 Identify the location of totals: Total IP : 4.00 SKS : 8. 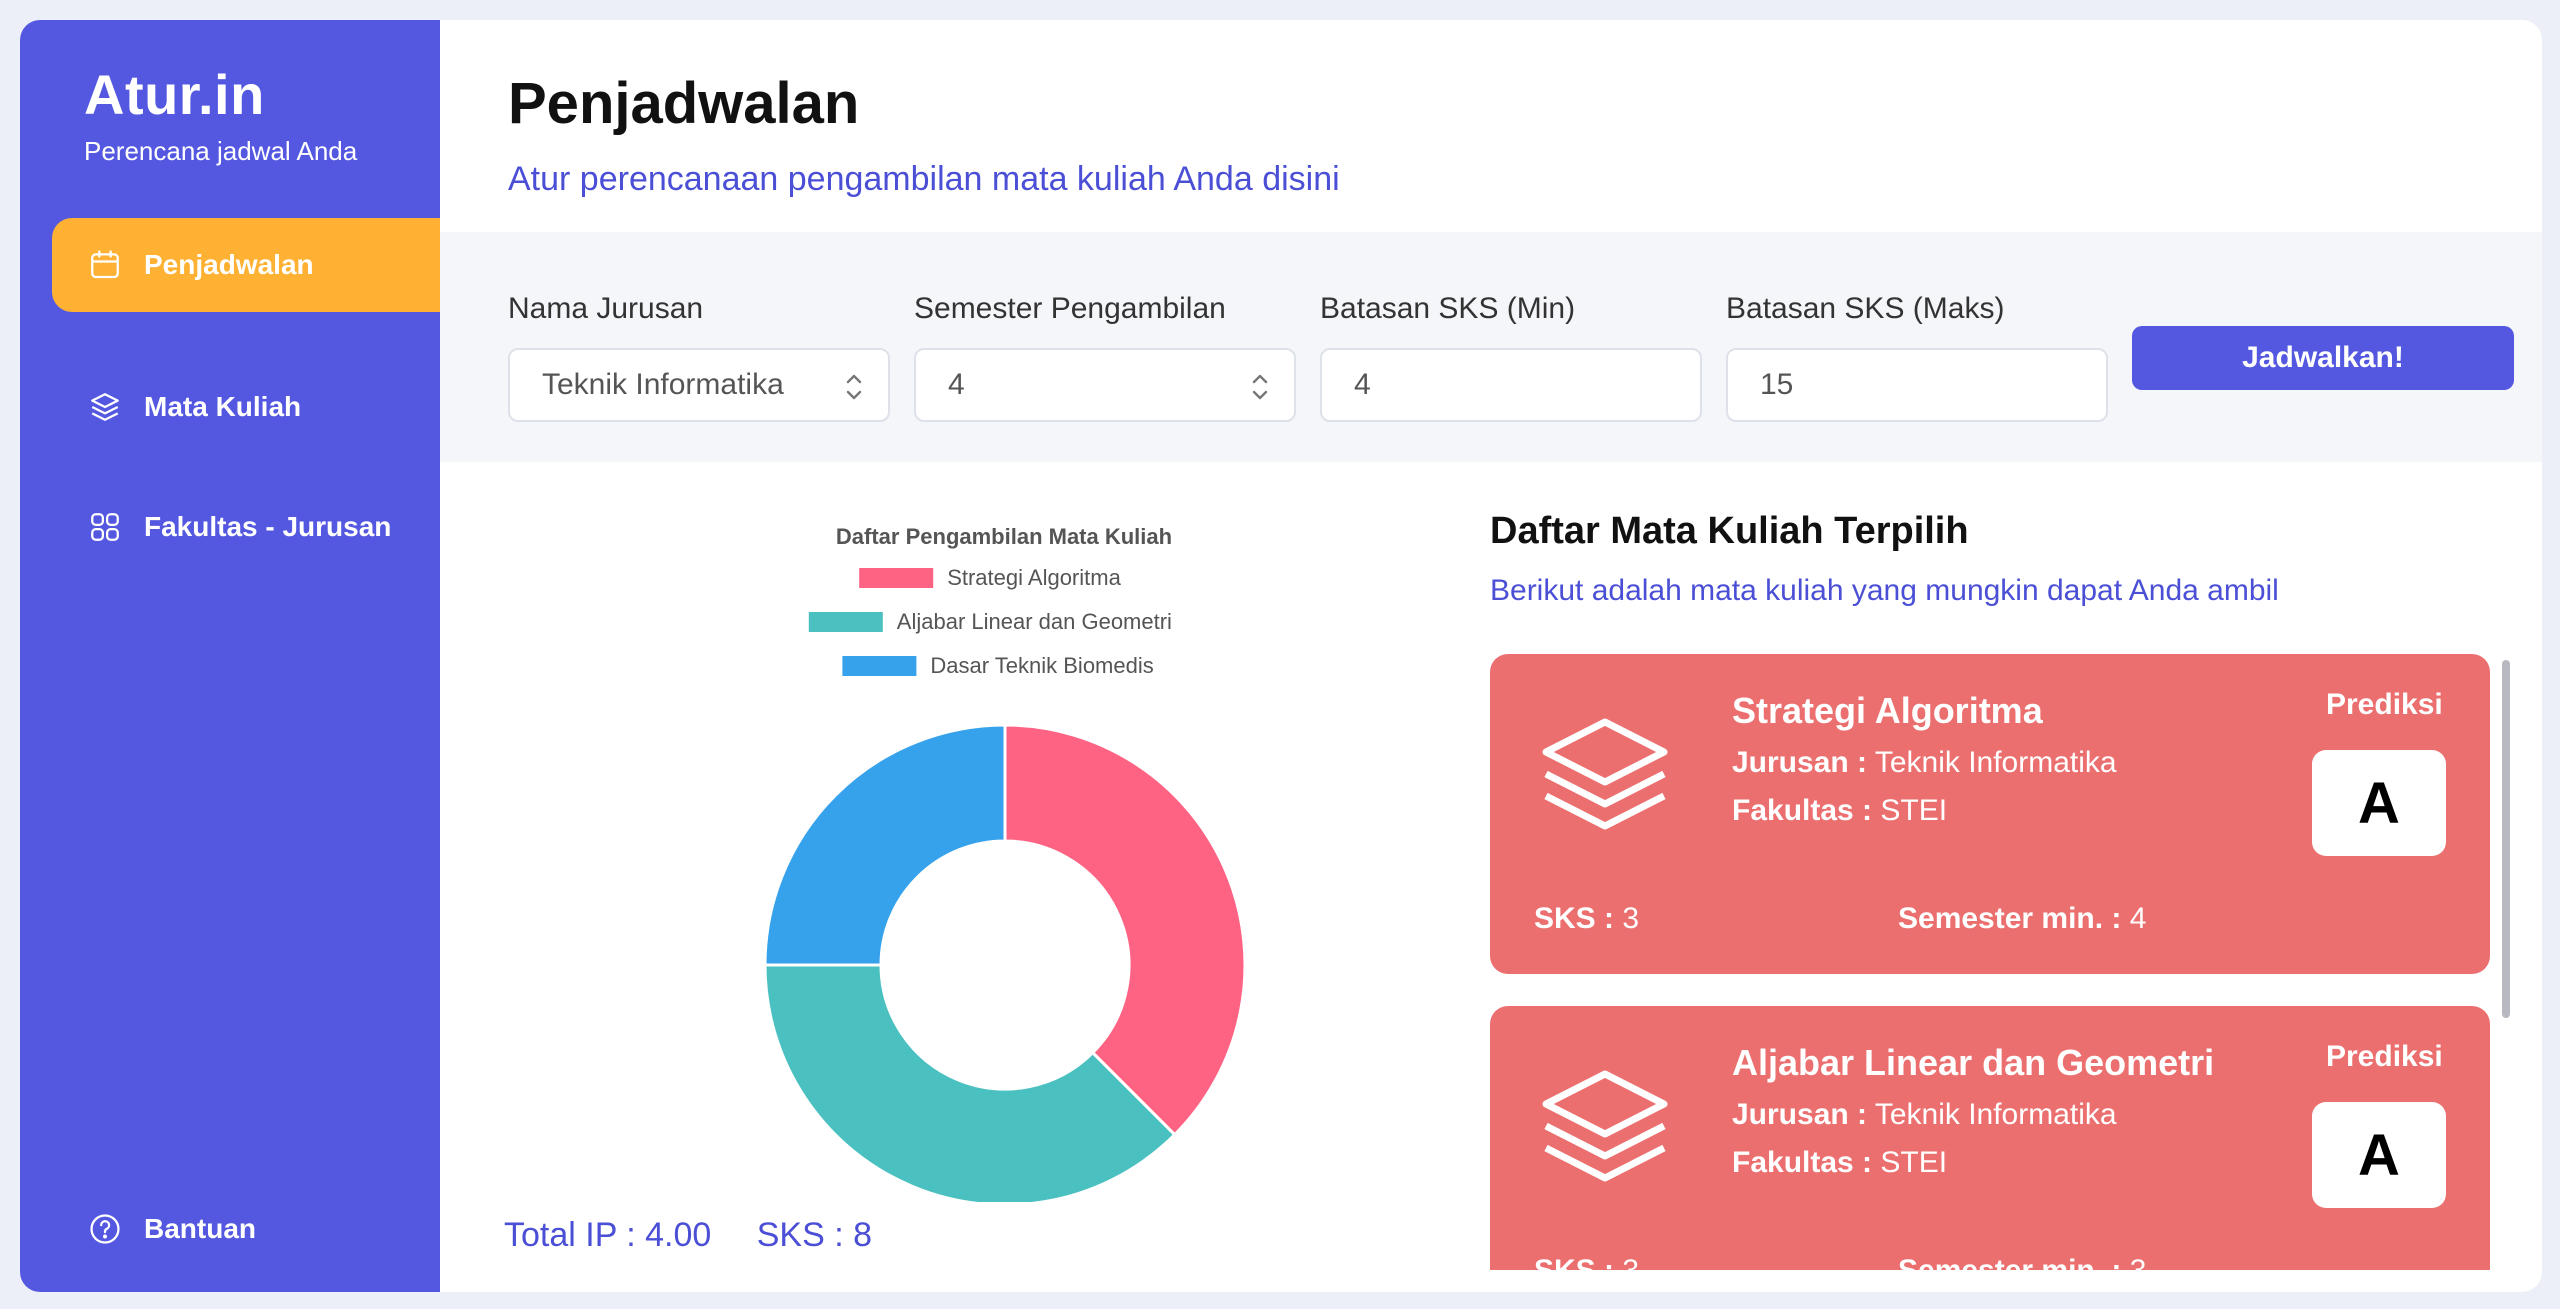
(706, 1235).